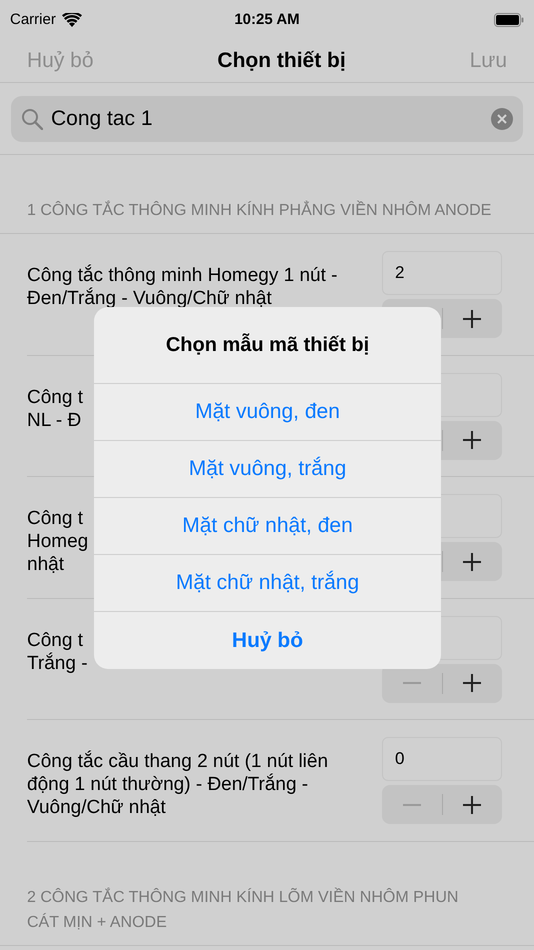 The width and height of the screenshot is (534, 950). What do you see at coordinates (267, 412) in the screenshot?
I see `option-action: Mặt vuông, đen` at bounding box center [267, 412].